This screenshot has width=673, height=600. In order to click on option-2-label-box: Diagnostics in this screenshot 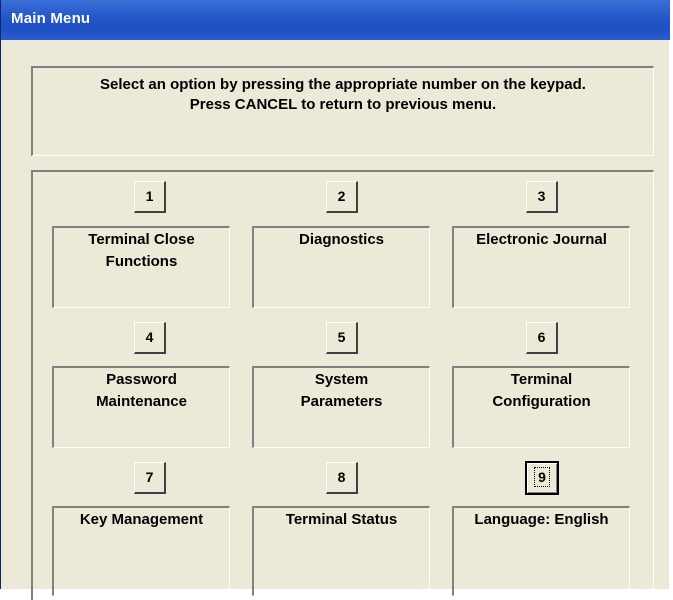, I will do `click(341, 267)`.